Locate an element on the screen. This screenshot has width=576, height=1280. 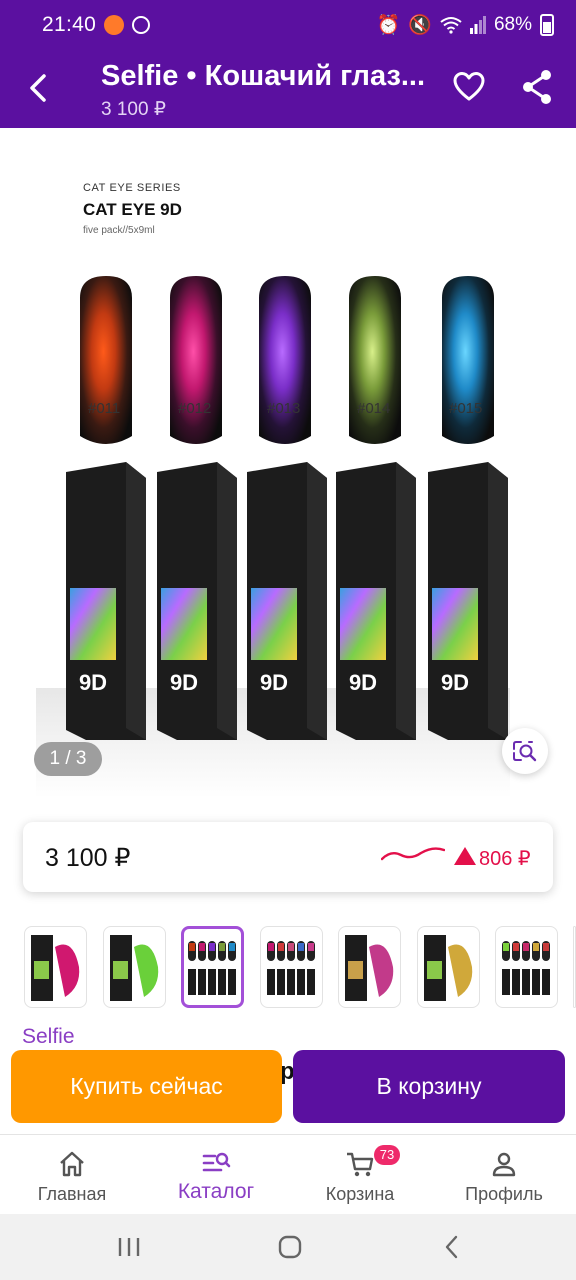
signal-icon is located at coordinates (477, 25).